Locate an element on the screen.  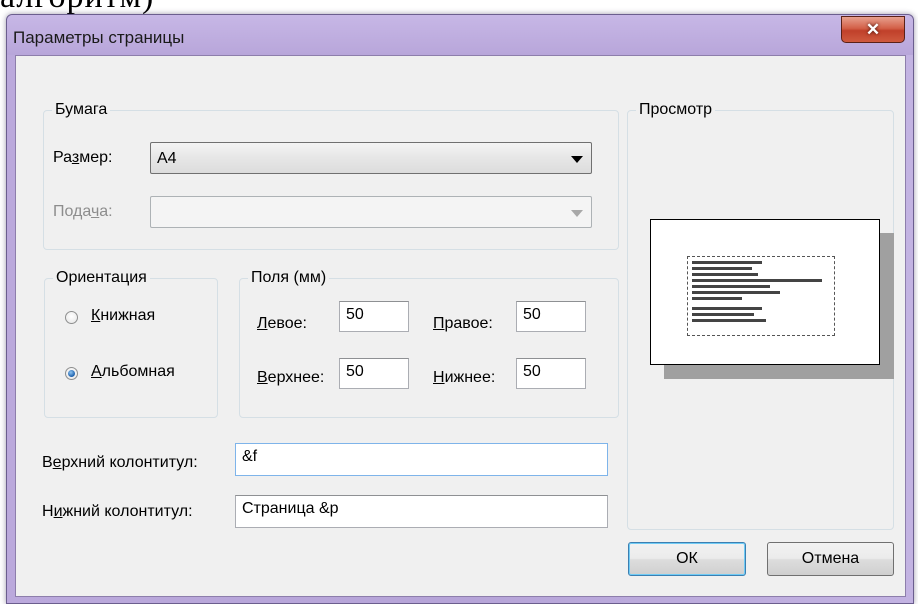
title-bar: Параметры страницы ✕ is located at coordinates (460, 35).